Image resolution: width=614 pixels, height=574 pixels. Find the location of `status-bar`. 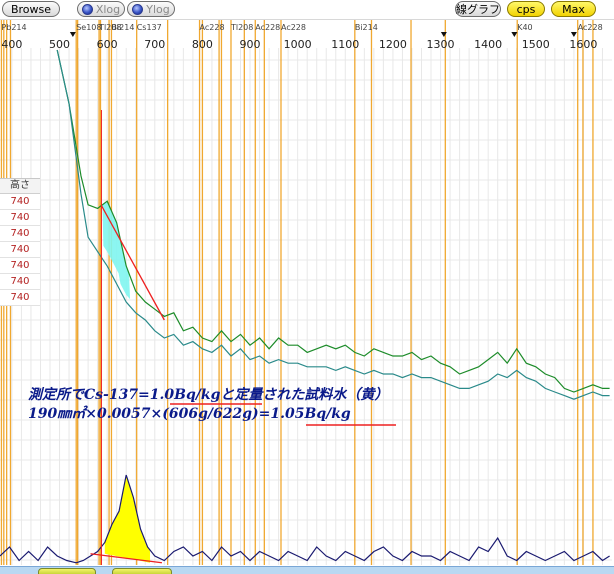

status-bar is located at coordinates (307, 570).